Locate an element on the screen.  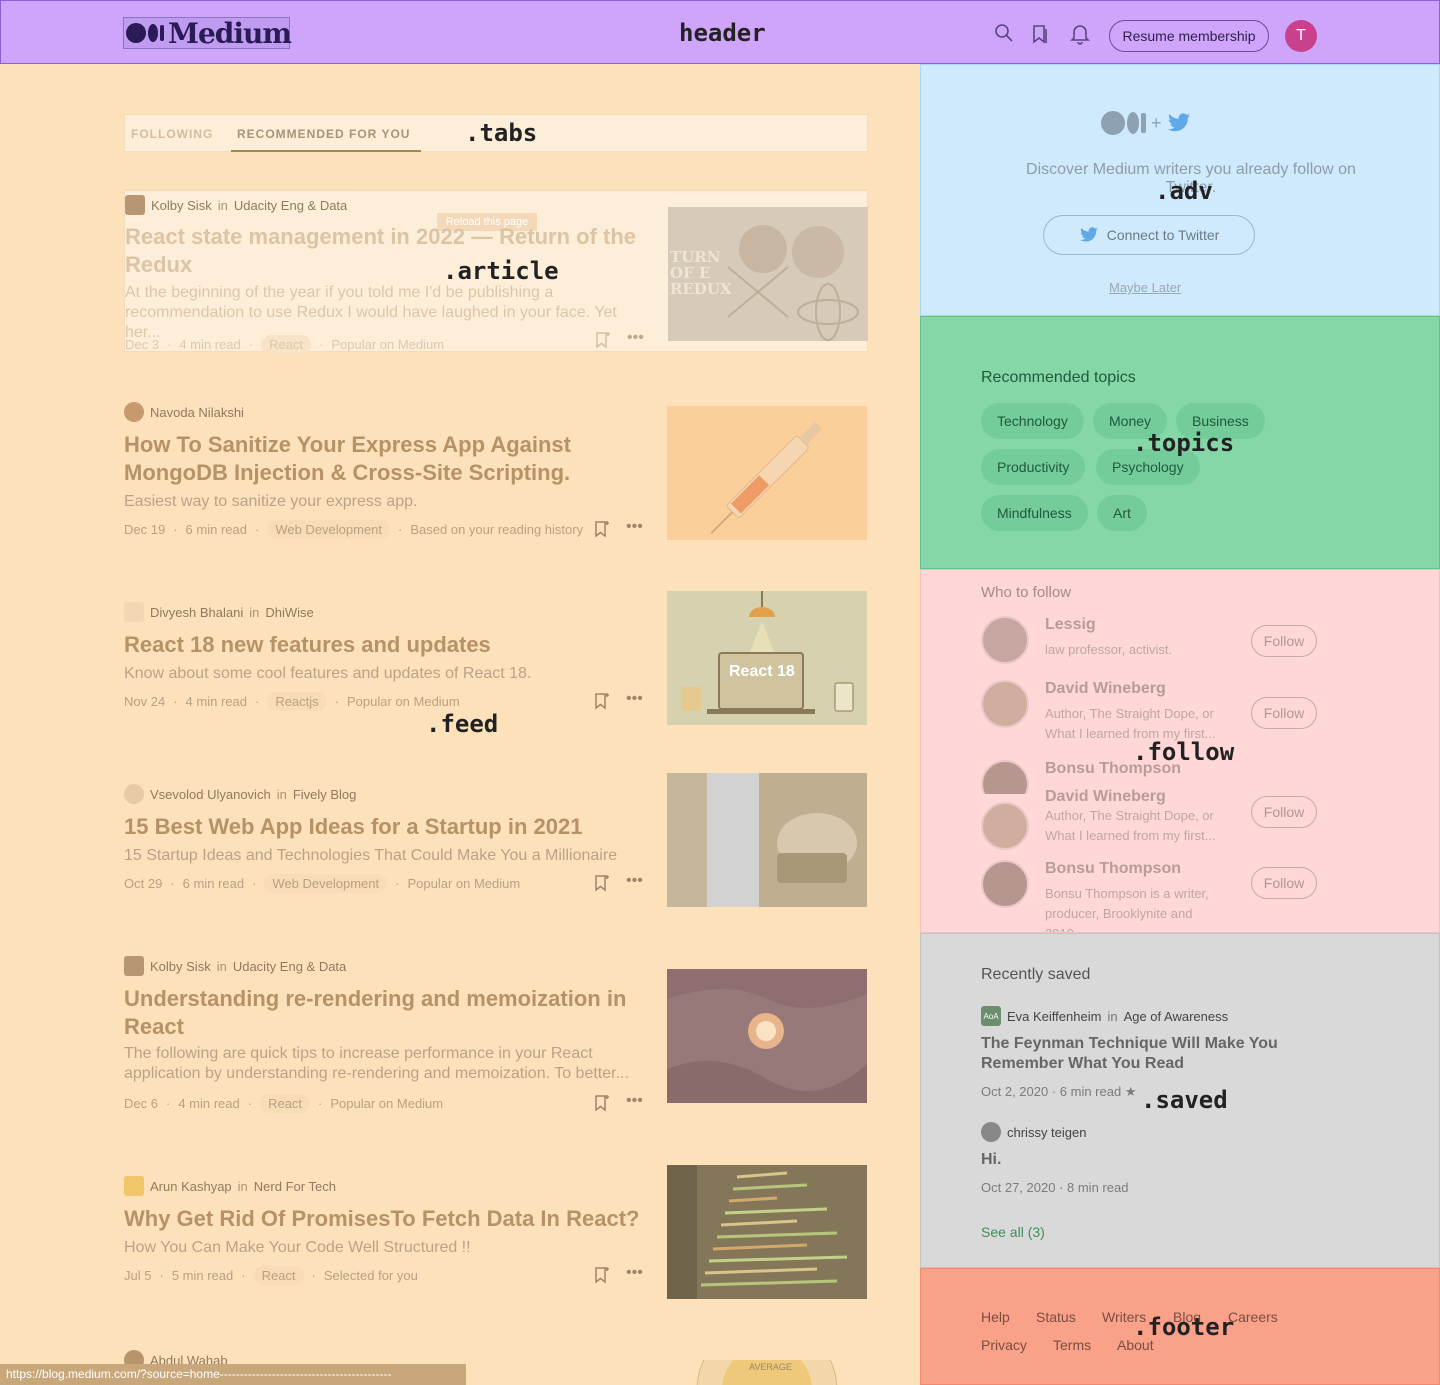
tab-recommended: RECOMMENDED FOR YOU is located at coordinates (323, 134).